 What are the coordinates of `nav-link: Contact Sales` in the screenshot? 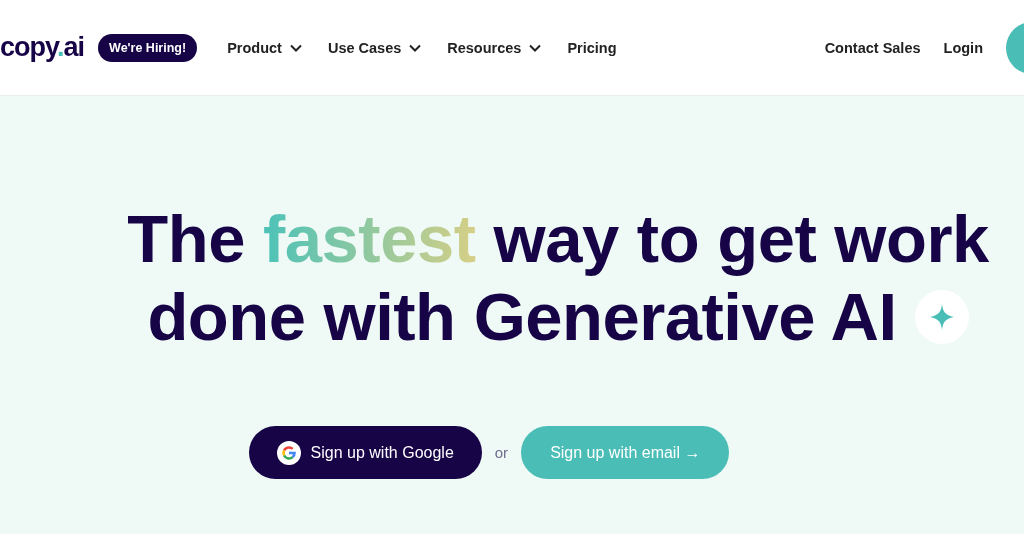 It's located at (872, 47).